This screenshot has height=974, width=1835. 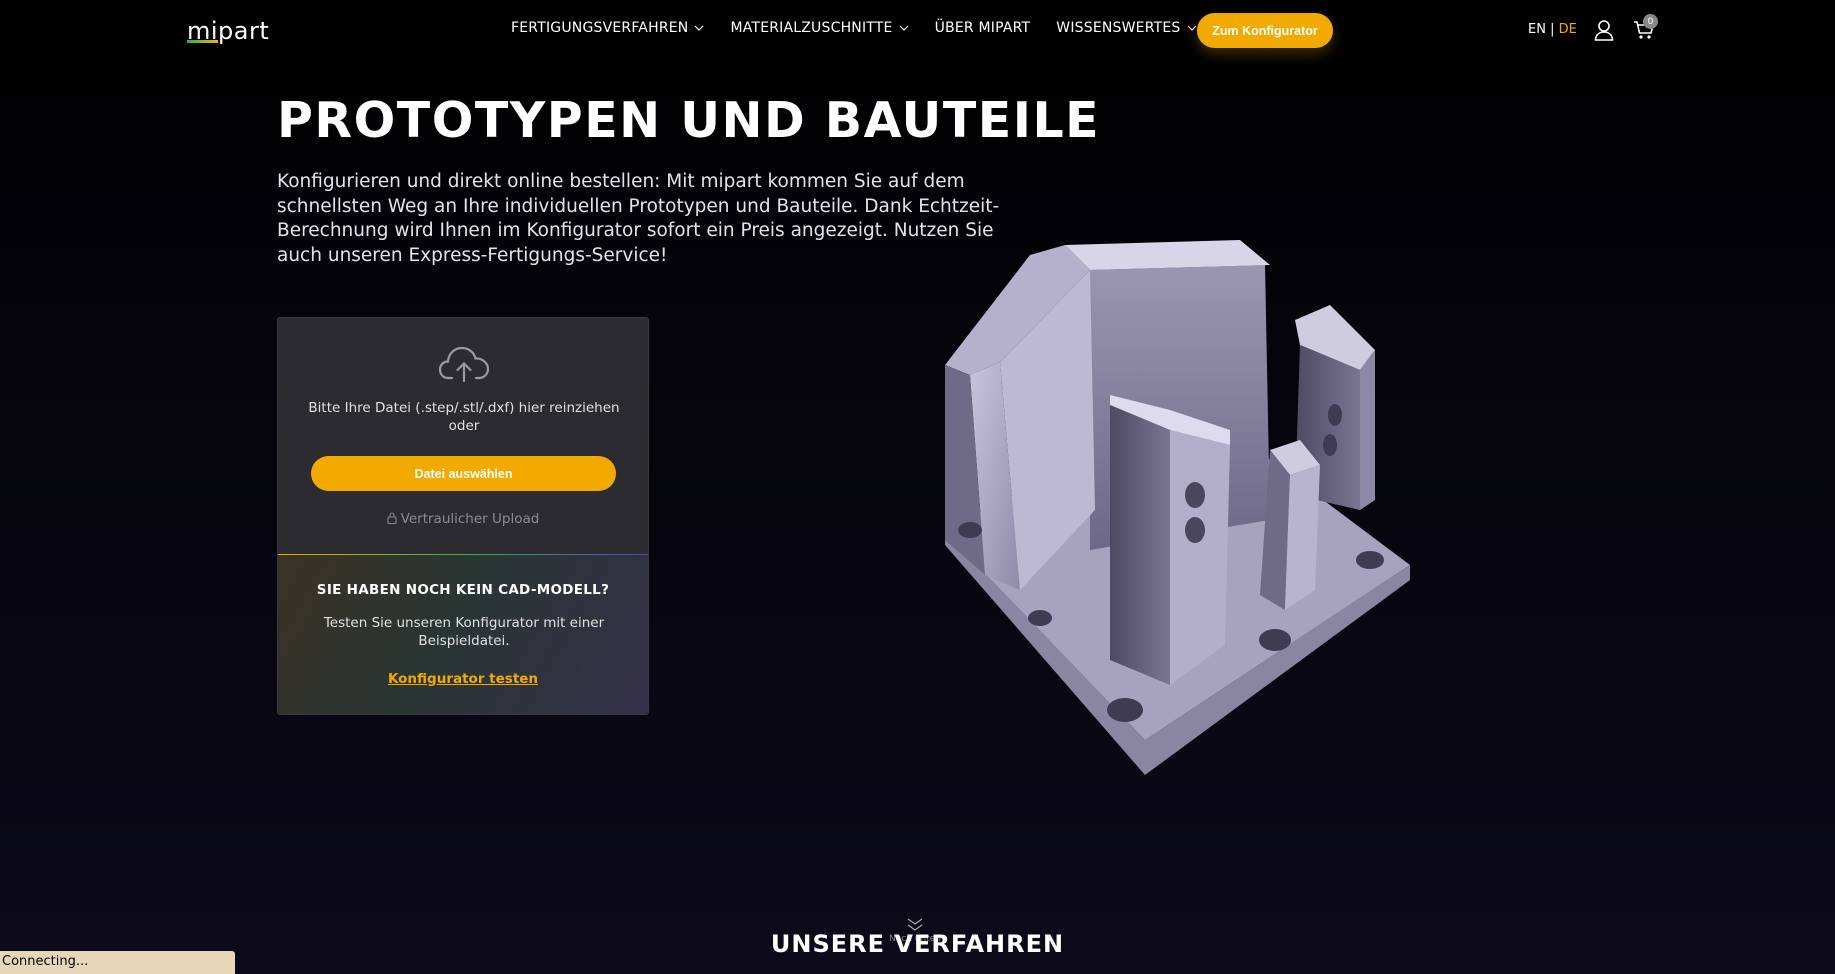 What do you see at coordinates (1265, 30) in the screenshot?
I see `zum-konfigurator-button: Zum Konfigurator` at bounding box center [1265, 30].